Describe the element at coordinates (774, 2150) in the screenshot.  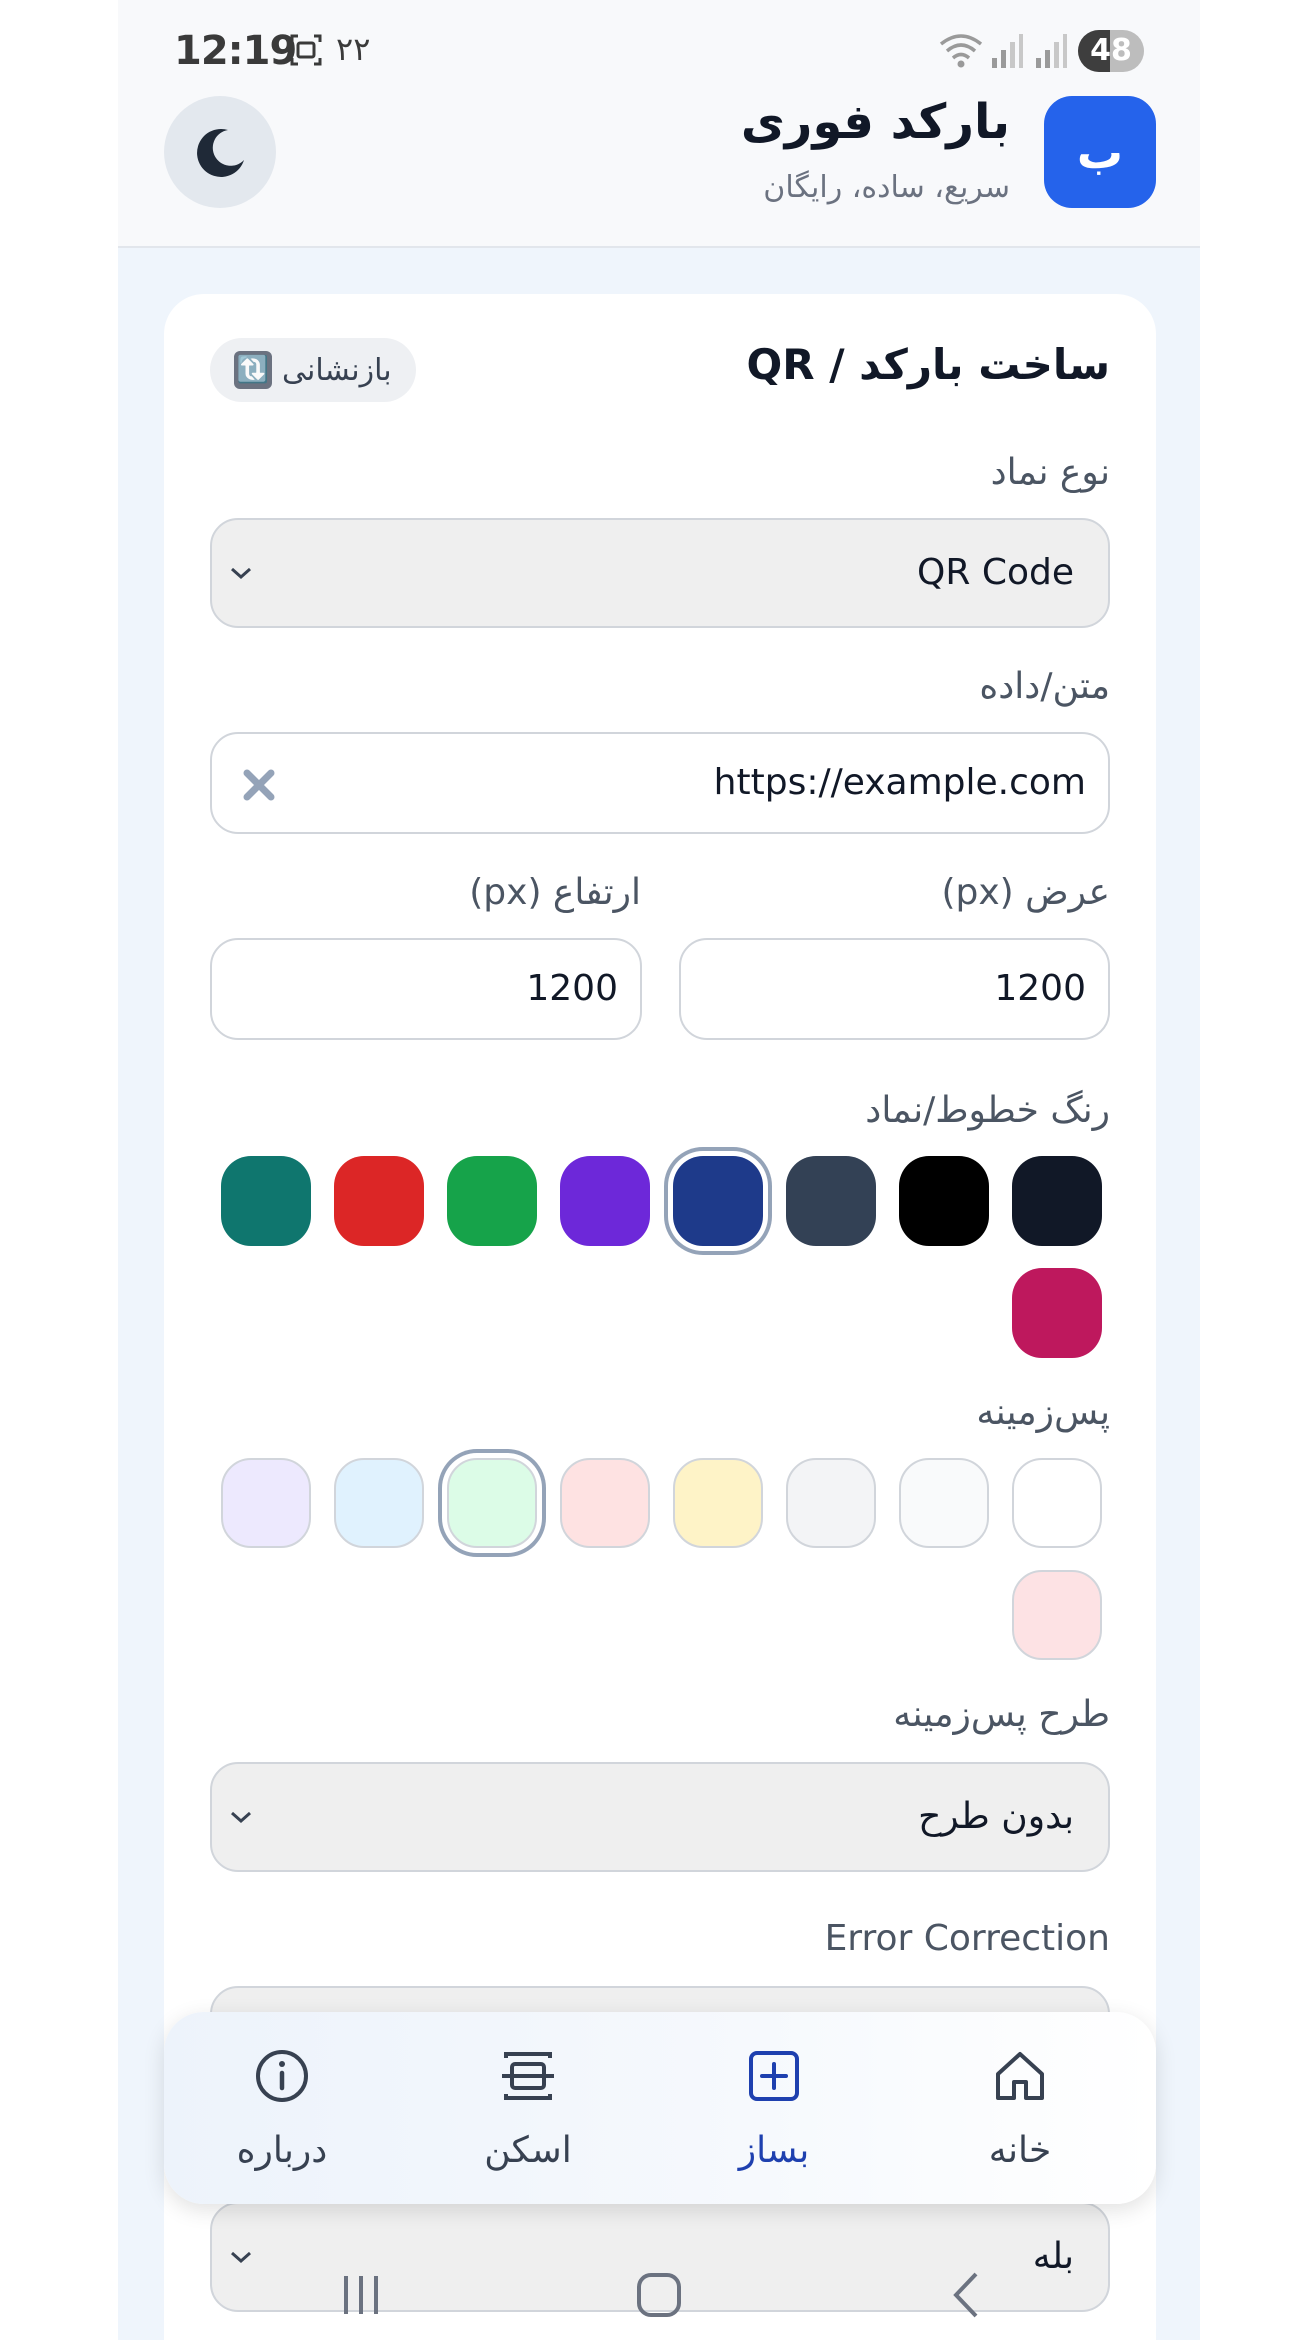
I see `nav-label-build: بساز` at that location.